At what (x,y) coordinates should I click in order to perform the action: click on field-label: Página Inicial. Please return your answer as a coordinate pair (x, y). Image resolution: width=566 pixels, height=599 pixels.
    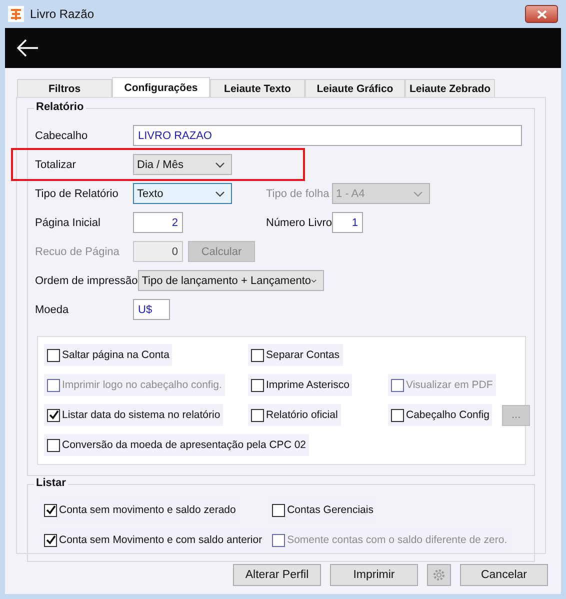
    Looking at the image, I should click on (68, 222).